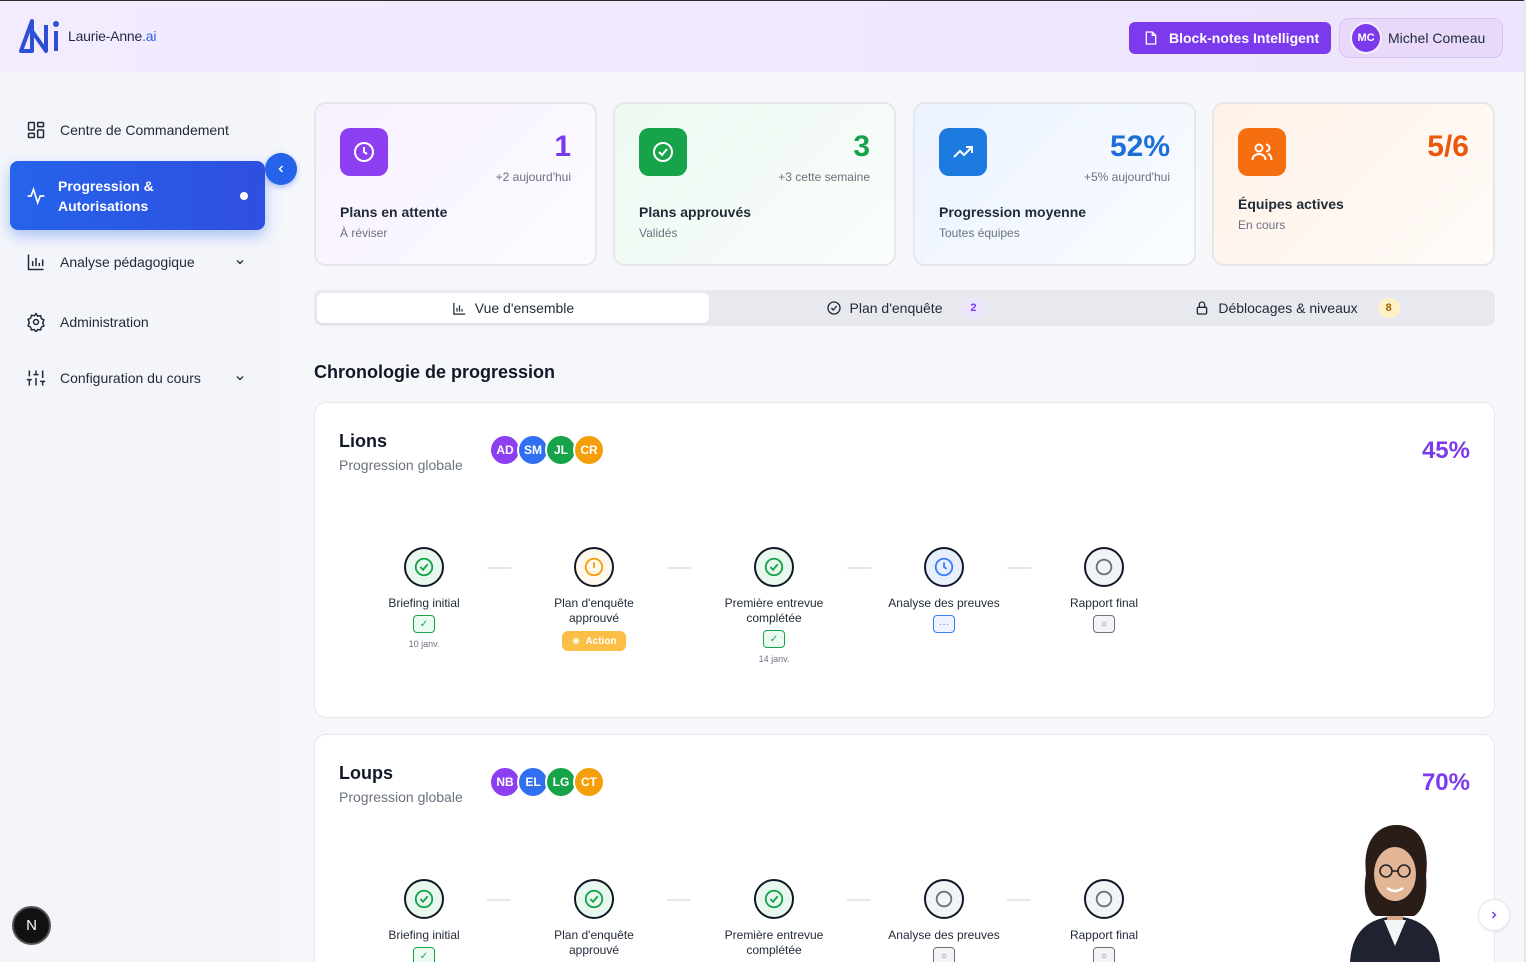  Describe the element at coordinates (944, 920) in the screenshot. I see `timeline-step: Analyse des preuves ○` at that location.